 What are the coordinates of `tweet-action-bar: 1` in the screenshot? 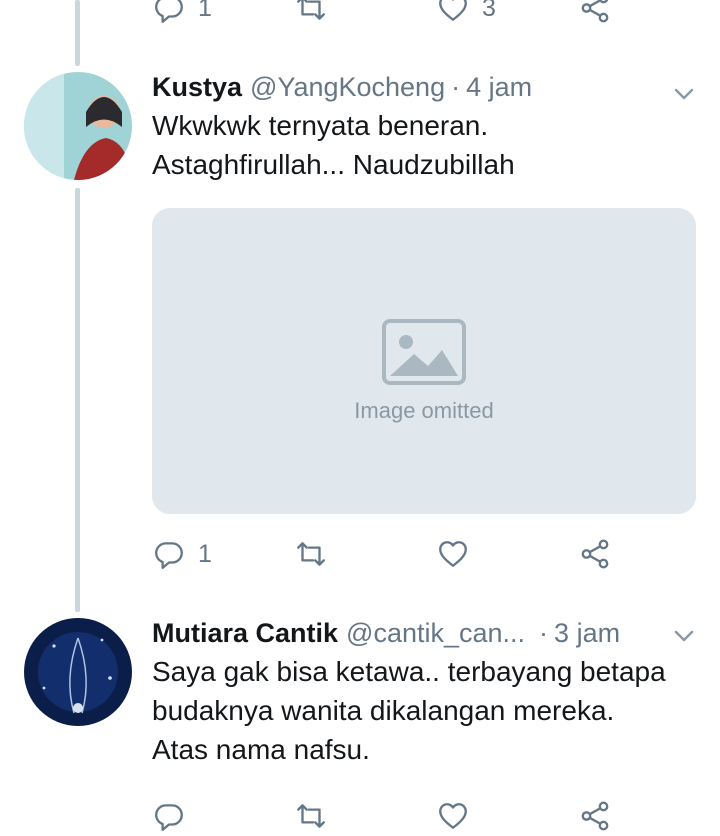 It's located at (387, 554).